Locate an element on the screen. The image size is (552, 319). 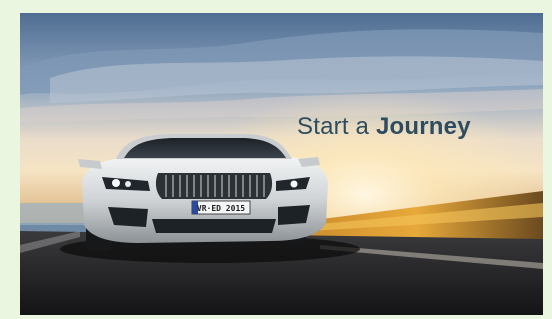
headline-prefix: Start a is located at coordinates (333, 126).